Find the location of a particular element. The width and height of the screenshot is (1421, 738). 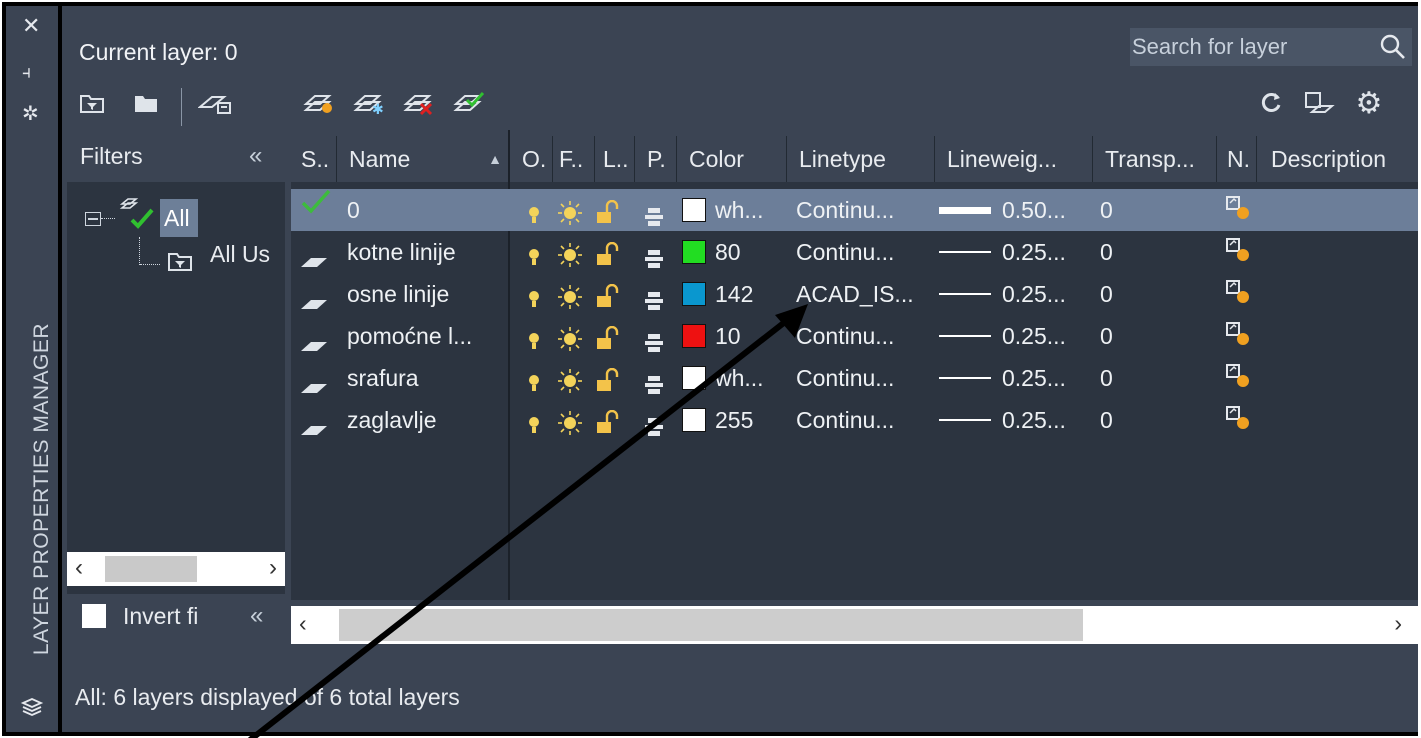

layers-horizontal-scrollbar: ‹ › is located at coordinates (854, 625).